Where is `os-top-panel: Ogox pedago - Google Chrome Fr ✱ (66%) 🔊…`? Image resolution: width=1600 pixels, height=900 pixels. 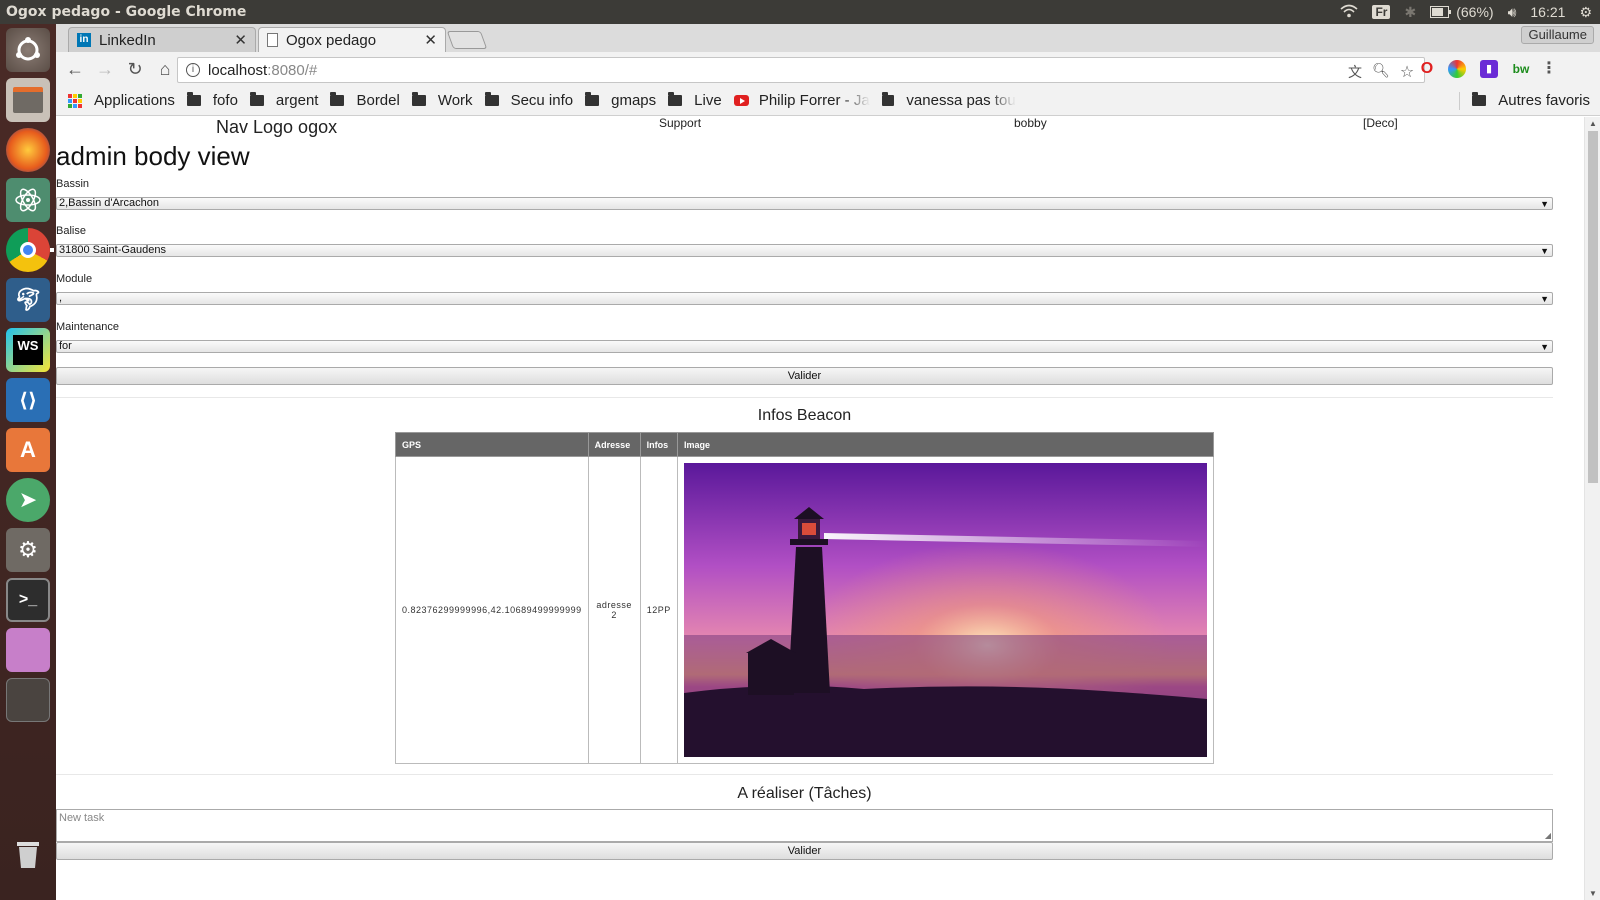
os-top-panel: Ogox pedago - Google Chrome Fr ✱ (66%) 🔊… is located at coordinates (800, 12).